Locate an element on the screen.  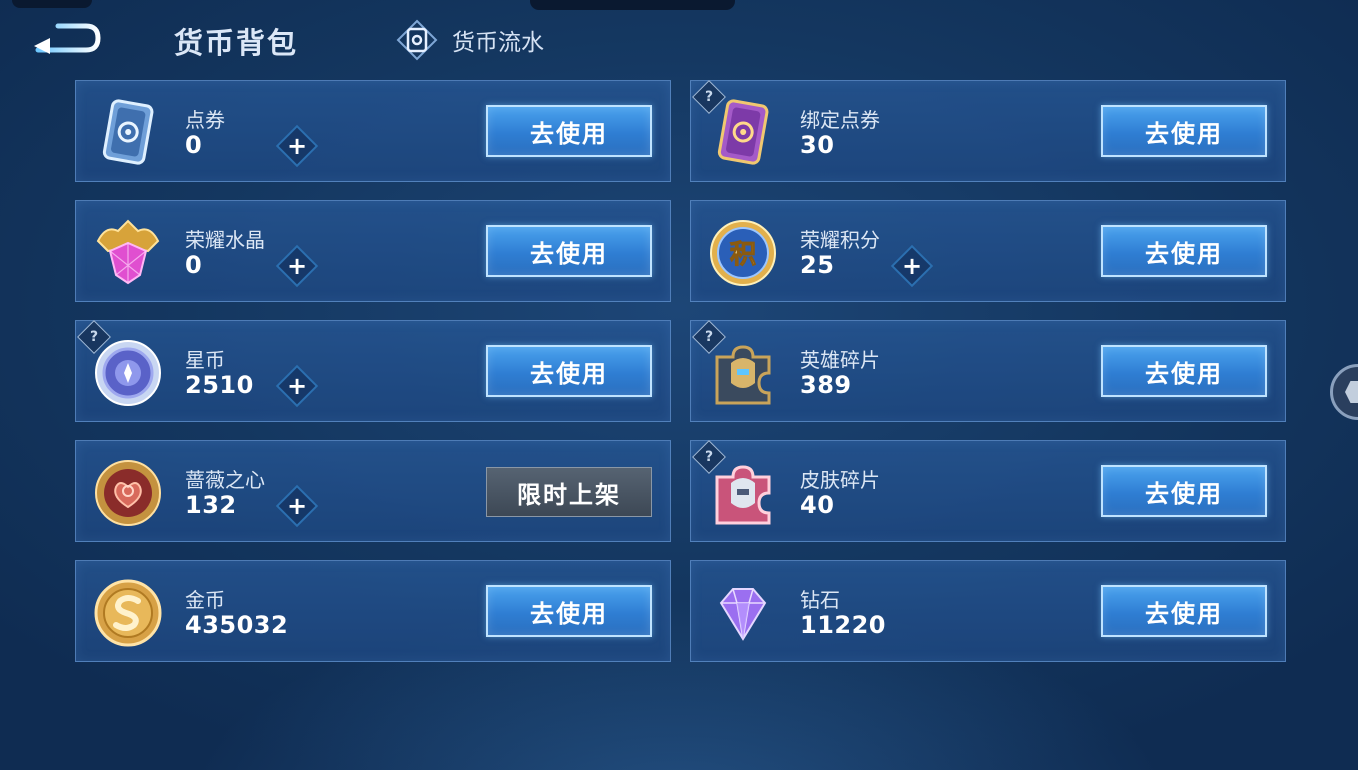
currency-name: 绑定点券 is located at coordinates (840, 120).